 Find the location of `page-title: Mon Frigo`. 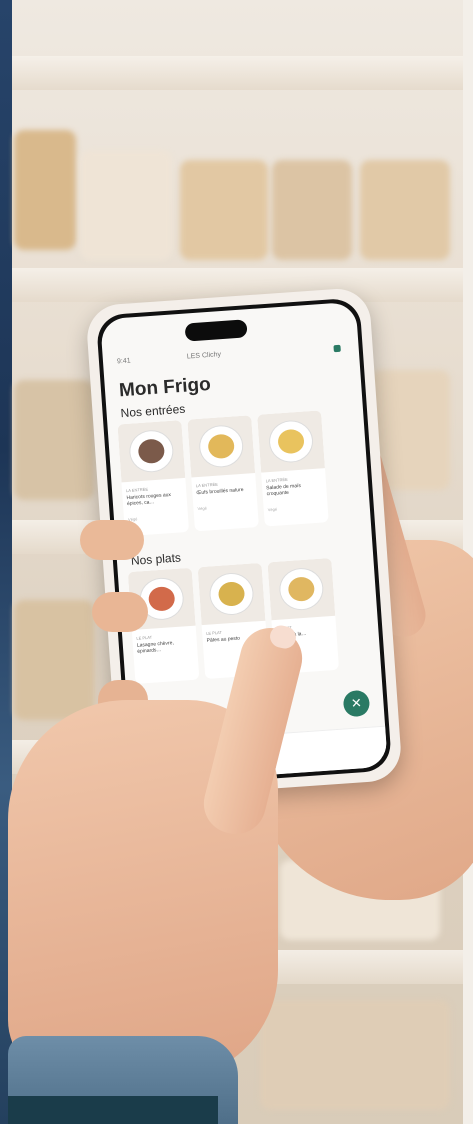

page-title: Mon Frigo is located at coordinates (165, 387).